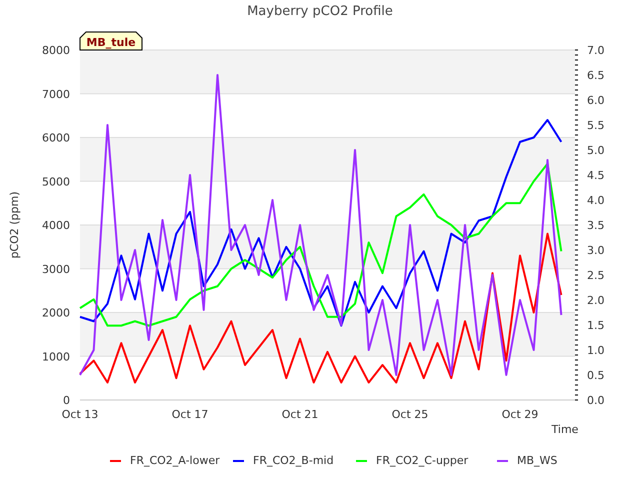 This screenshot has width=640, height=480. Describe the element at coordinates (320, 11) in the screenshot. I see `chart-title: Mayberry pCO2 Profile` at that location.